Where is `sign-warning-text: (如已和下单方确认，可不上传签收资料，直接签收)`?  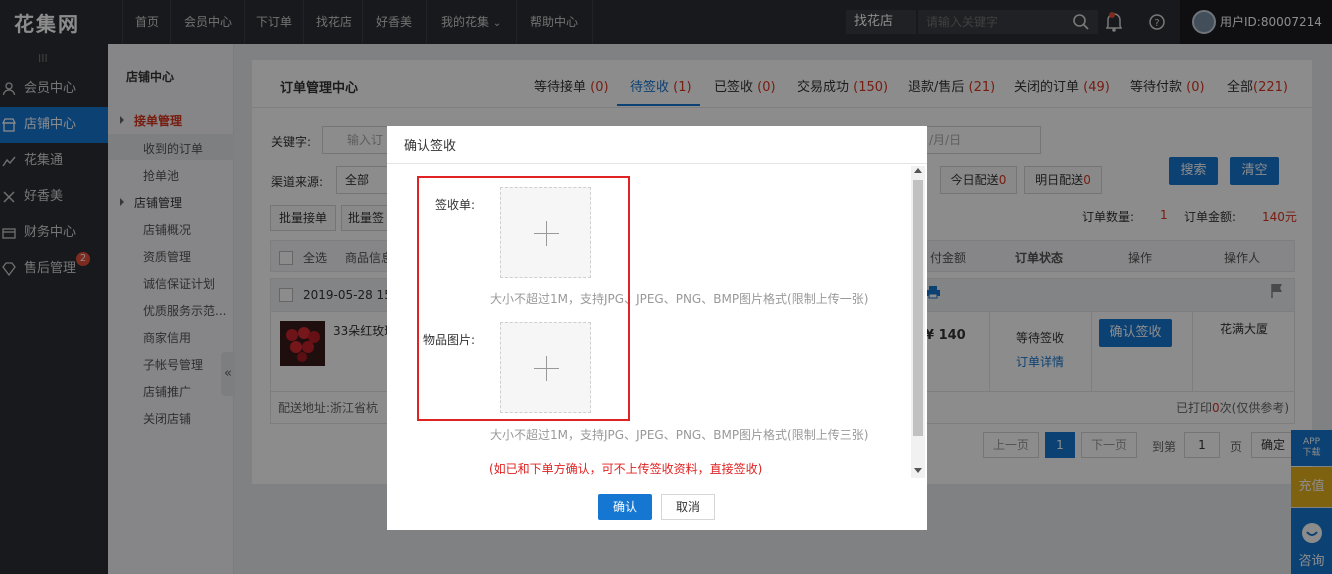 sign-warning-text: (如已和下单方确认，可不上传签收资料，直接签收) is located at coordinates (626, 469).